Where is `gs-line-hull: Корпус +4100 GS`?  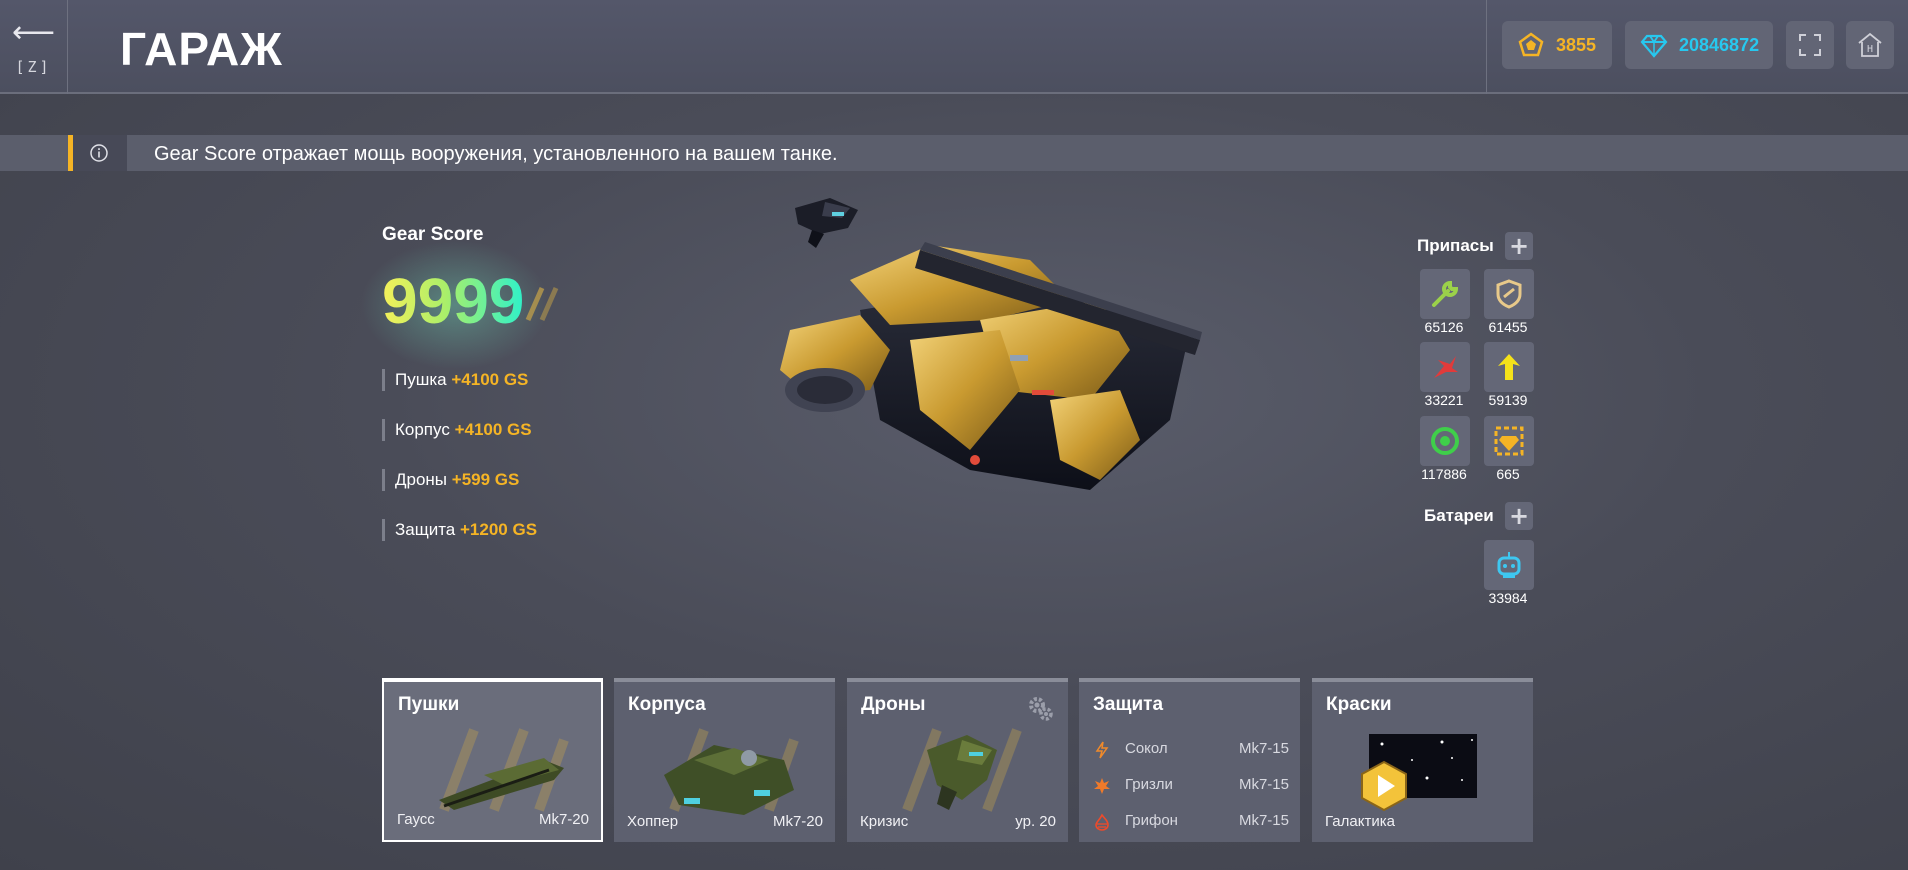 gs-line-hull: Корпус +4100 GS is located at coordinates (457, 430).